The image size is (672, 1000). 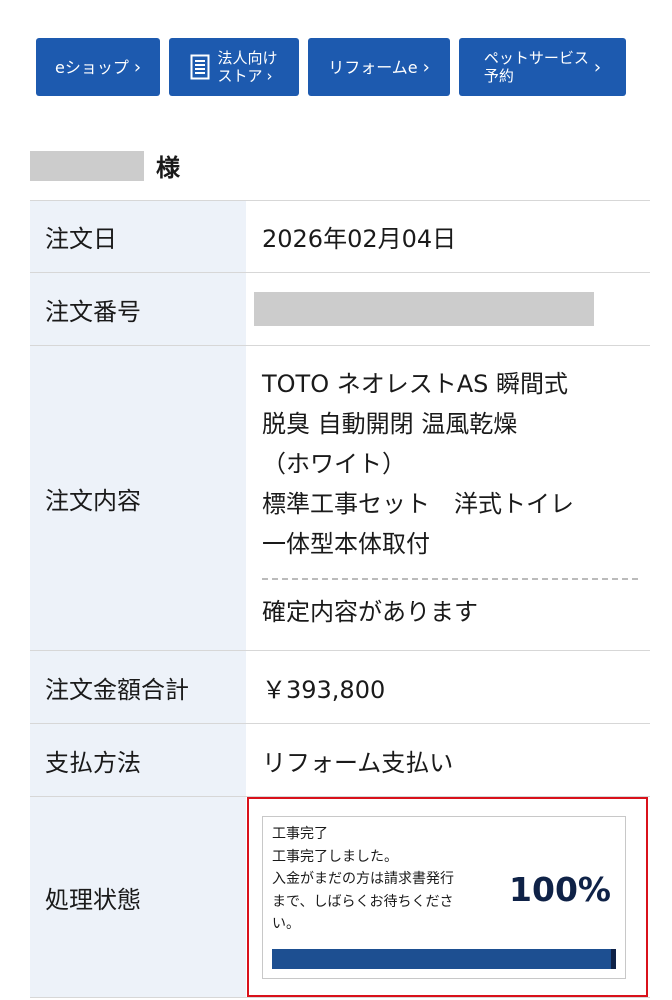 I want to click on content-line: TOTO ネオレストAS 瞬間式, so click(x=415, y=384).